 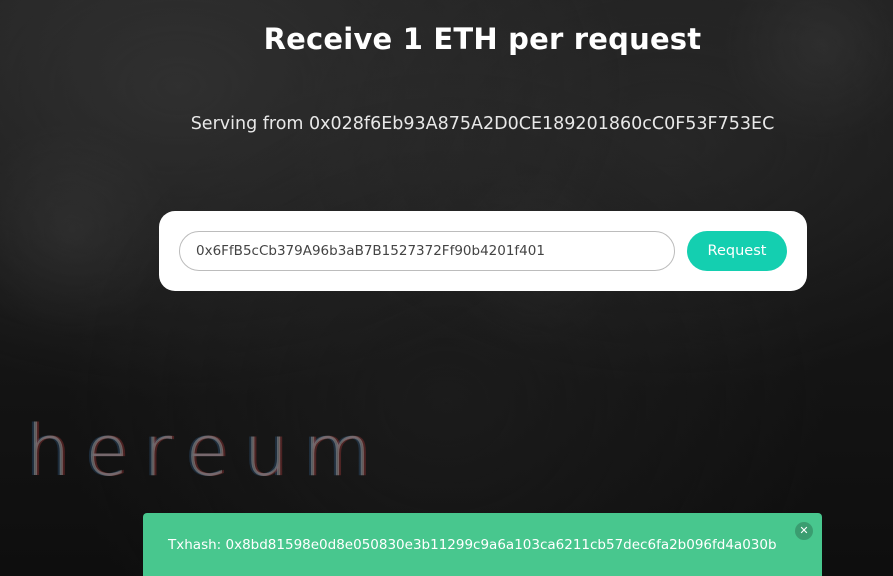 I want to click on page-title: Receive 1 ETH per request, so click(x=482, y=39).